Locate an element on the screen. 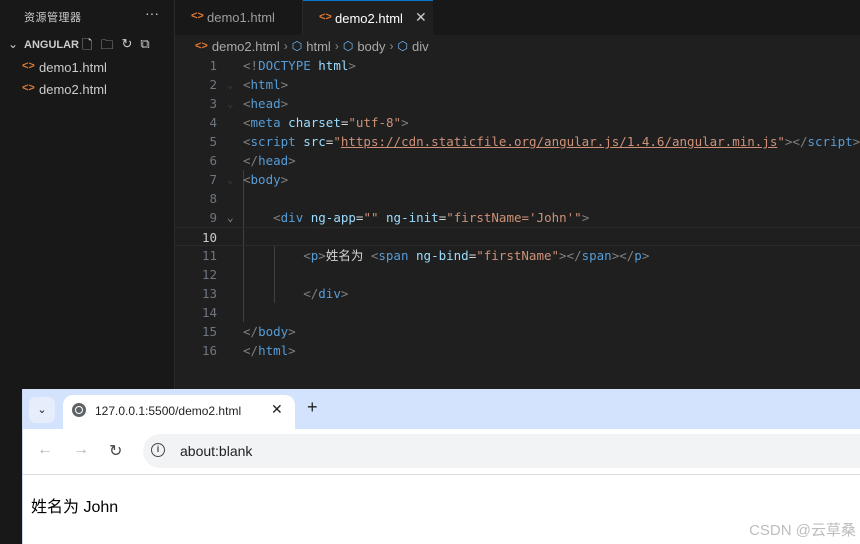  line-number: 10 is located at coordinates (209, 237).